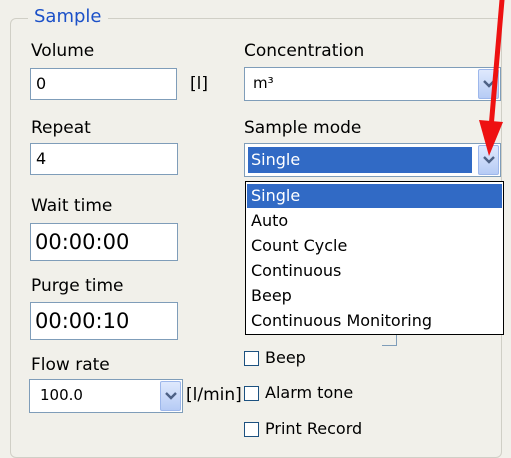  What do you see at coordinates (72, 206) in the screenshot?
I see `wait-time-label: Wait time` at bounding box center [72, 206].